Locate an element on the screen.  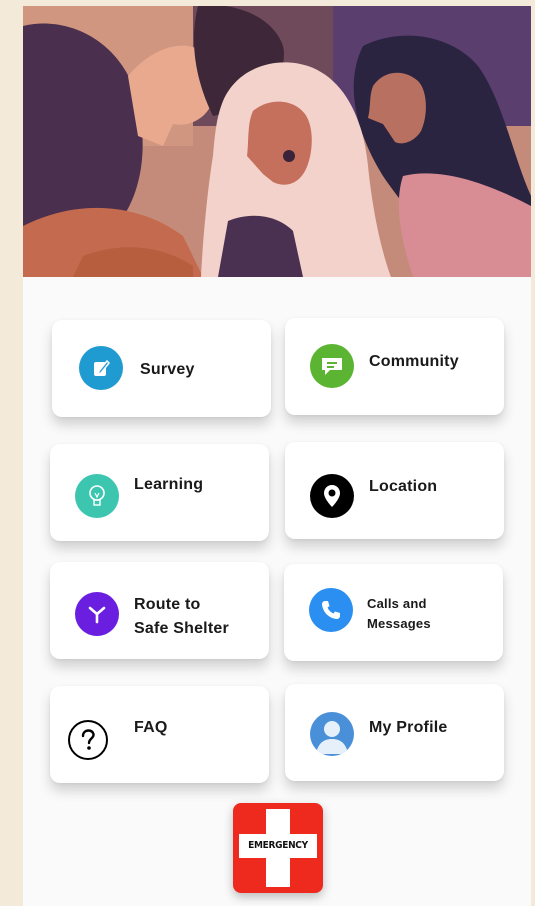
route-label-line1: Route to is located at coordinates (167, 604).